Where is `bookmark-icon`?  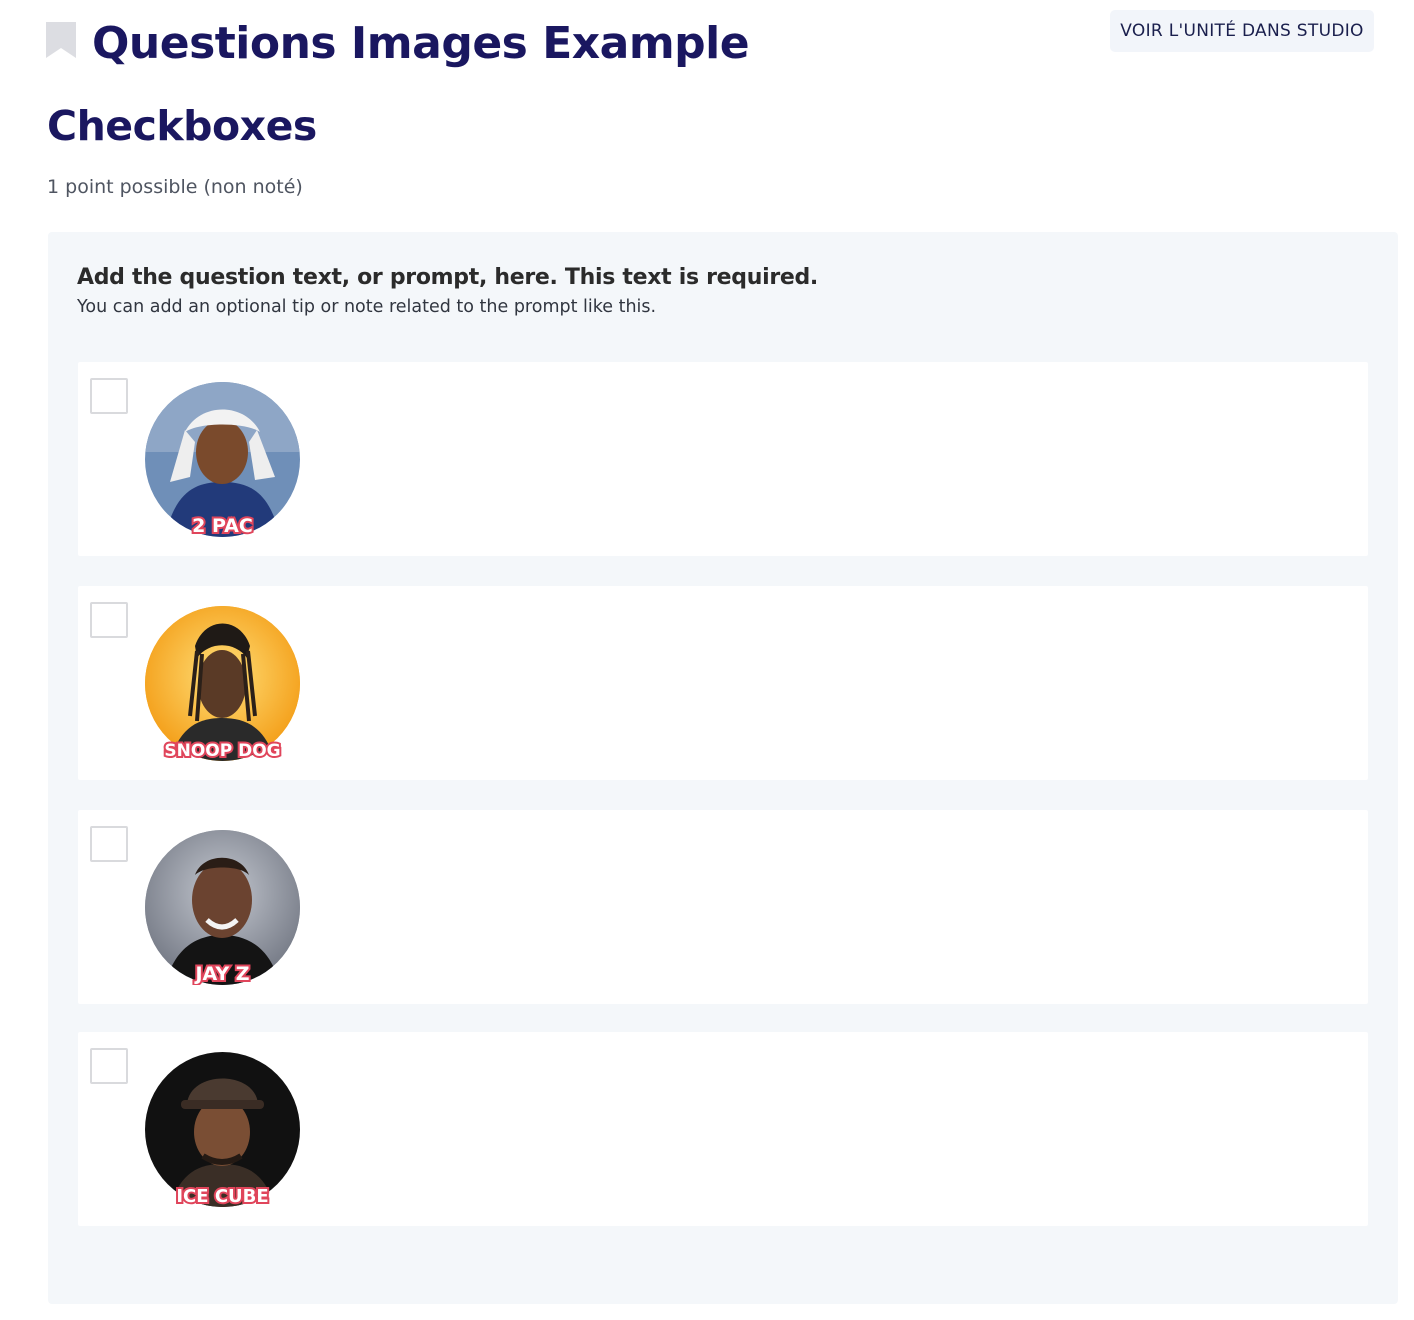 bookmark-icon is located at coordinates (61, 40).